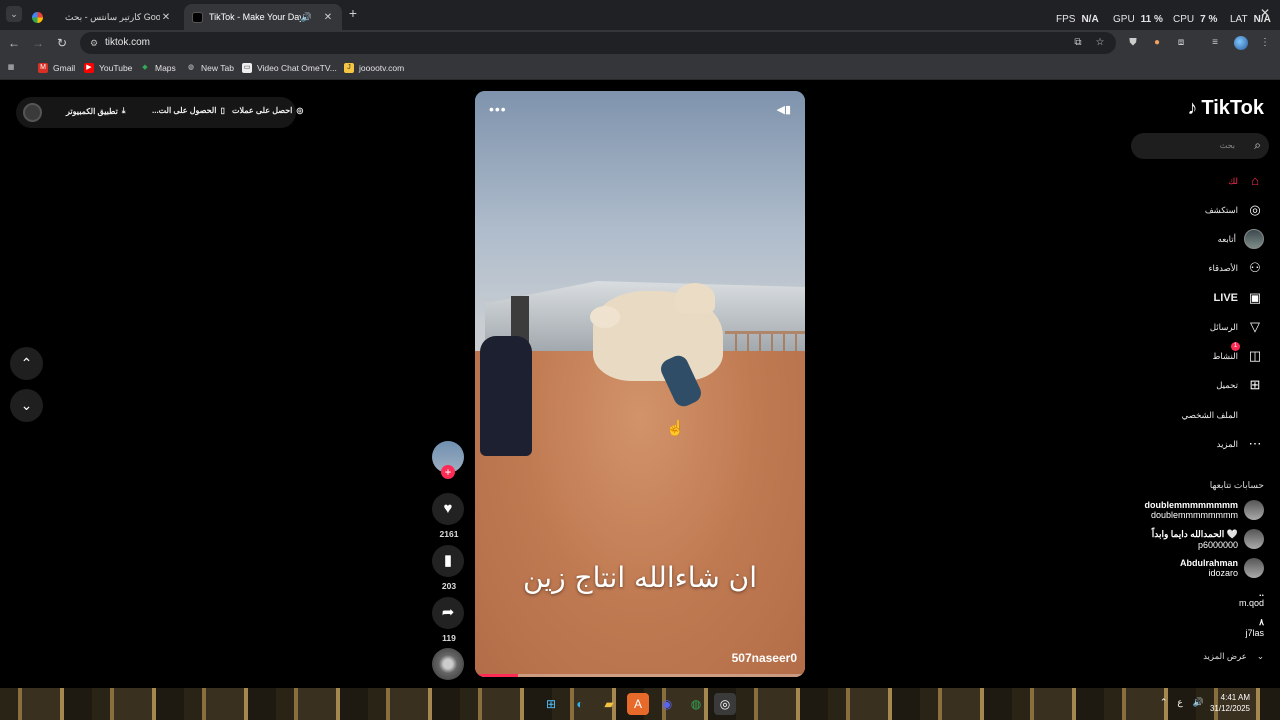 The height and width of the screenshot is (720, 1280). What do you see at coordinates (191, 67) in the screenshot?
I see `globe-icon: ◍` at bounding box center [191, 67].